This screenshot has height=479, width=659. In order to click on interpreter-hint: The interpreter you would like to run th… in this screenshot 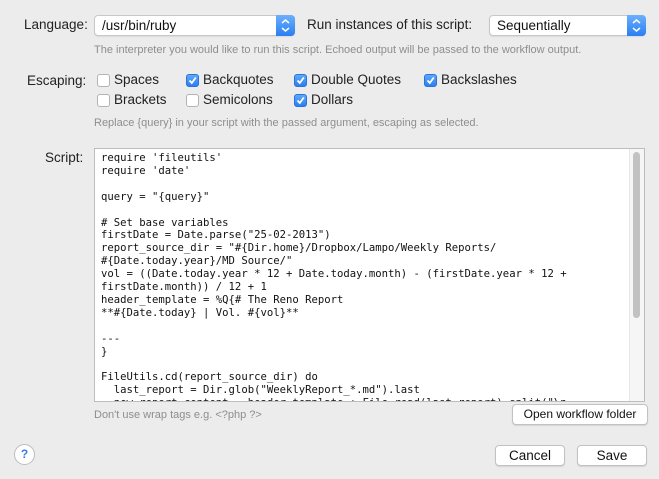, I will do `click(338, 50)`.